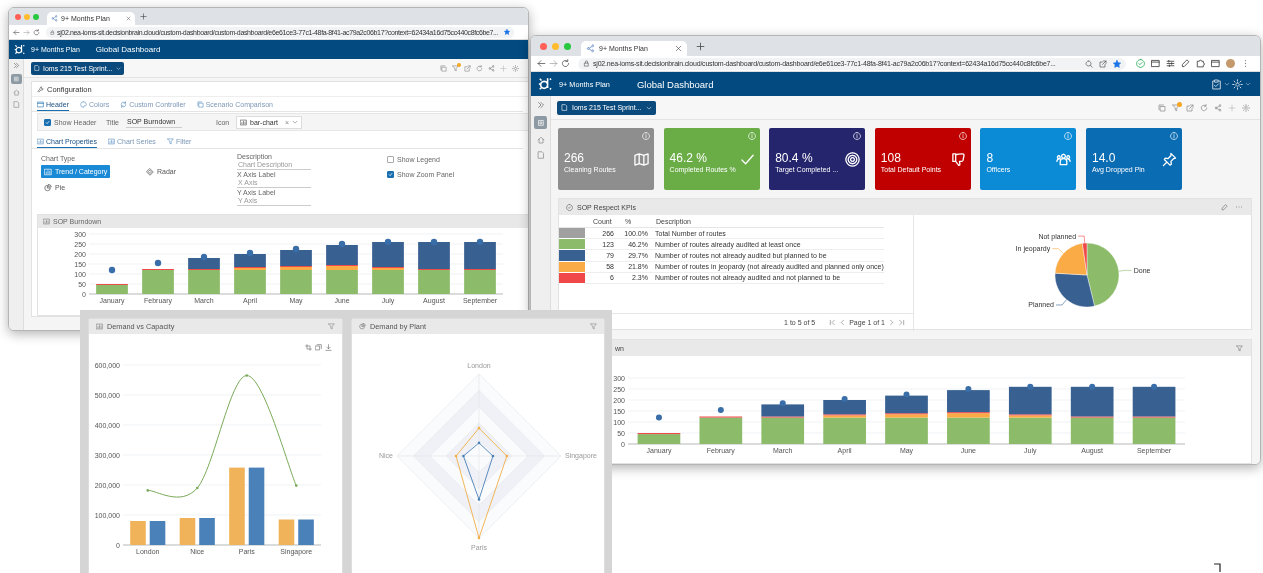 This screenshot has width=1263, height=573. I want to click on kpi-value: 46.2 %, so click(688, 158).